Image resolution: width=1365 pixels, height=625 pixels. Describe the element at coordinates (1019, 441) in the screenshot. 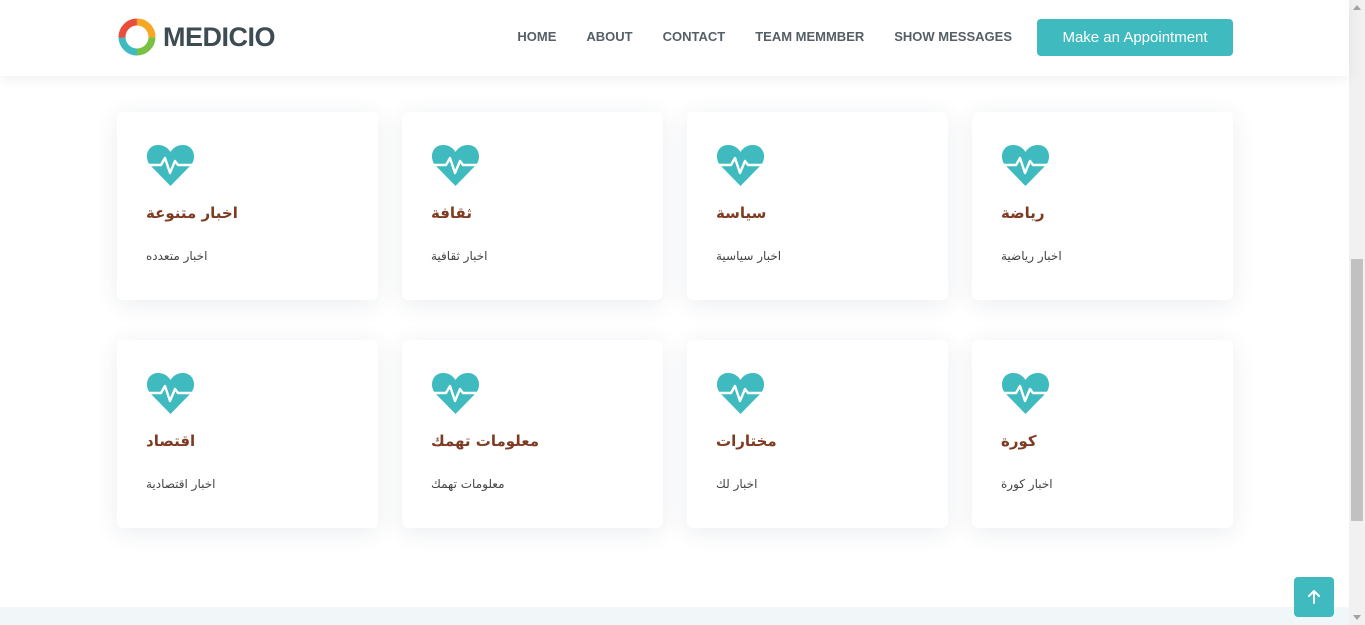

I see `card-title: كورة` at that location.